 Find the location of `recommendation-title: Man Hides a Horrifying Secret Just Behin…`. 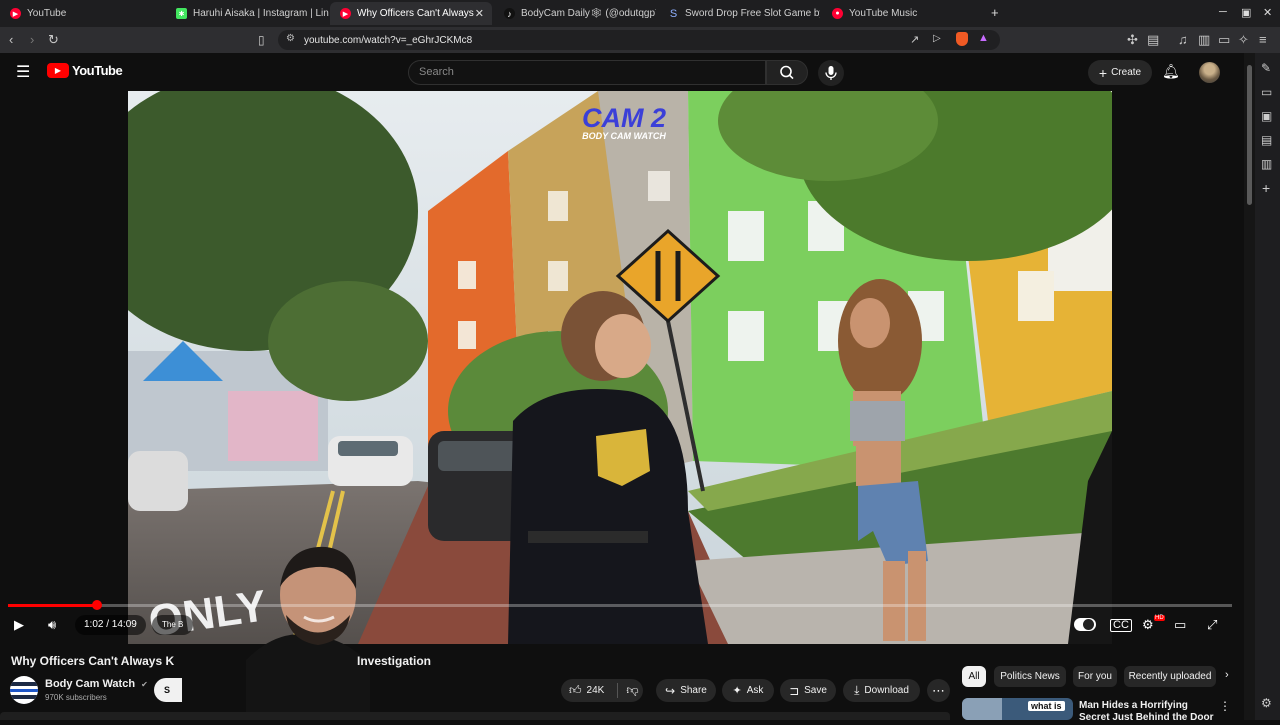

recommendation-title: Man Hides a Horrifying Secret Just Behin… is located at coordinates (1146, 710).